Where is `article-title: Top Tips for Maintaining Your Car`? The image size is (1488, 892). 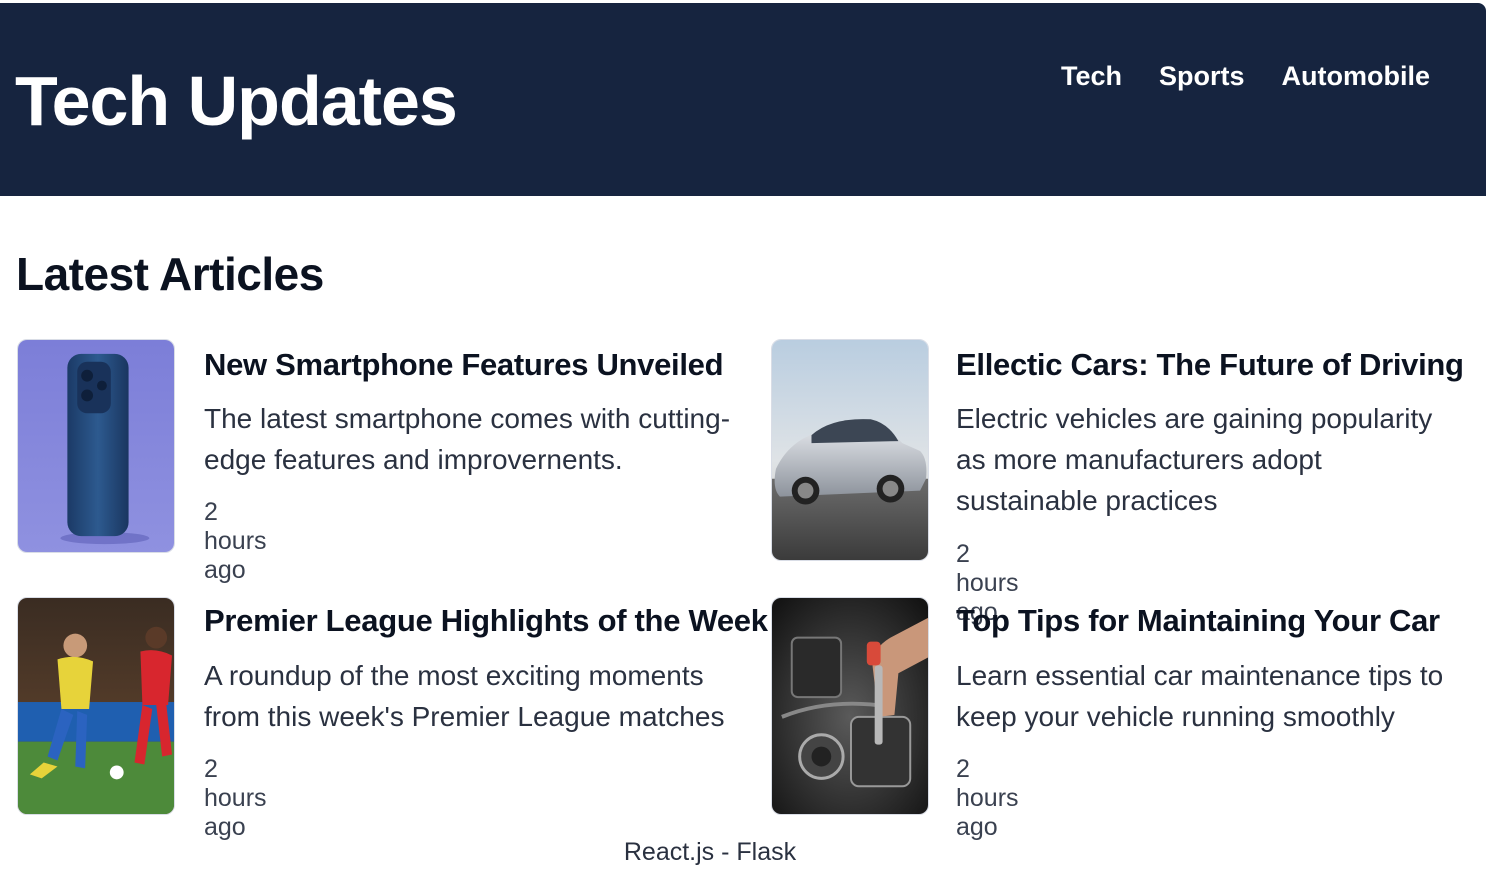
article-title: Top Tips for Maintaining Your Car is located at coordinates (1198, 621).